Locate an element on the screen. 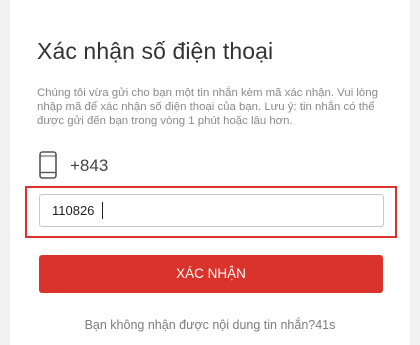 The width and height of the screenshot is (420, 345). phone-number-row: +843 is located at coordinates (207, 165).